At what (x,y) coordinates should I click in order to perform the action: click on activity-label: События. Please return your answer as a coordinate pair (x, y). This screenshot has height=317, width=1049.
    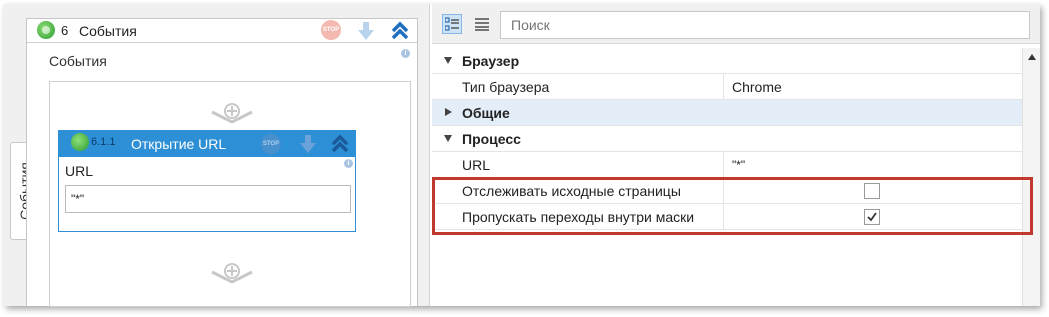
    Looking at the image, I should click on (78, 61).